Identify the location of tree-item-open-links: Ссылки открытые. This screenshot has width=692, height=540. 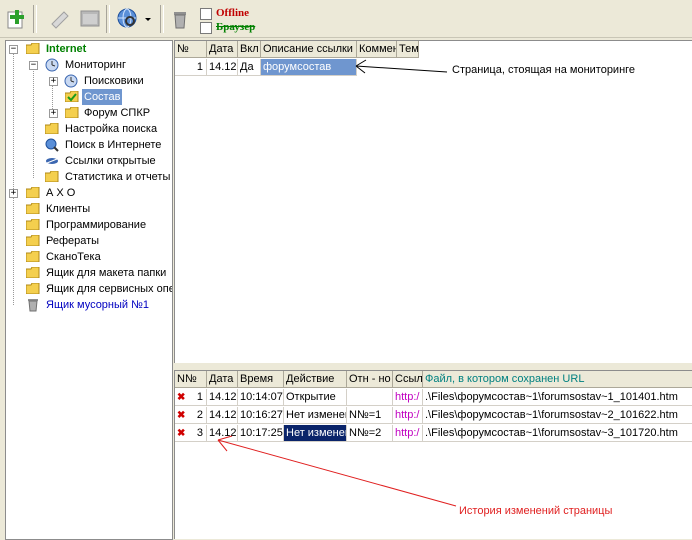
(89, 161).